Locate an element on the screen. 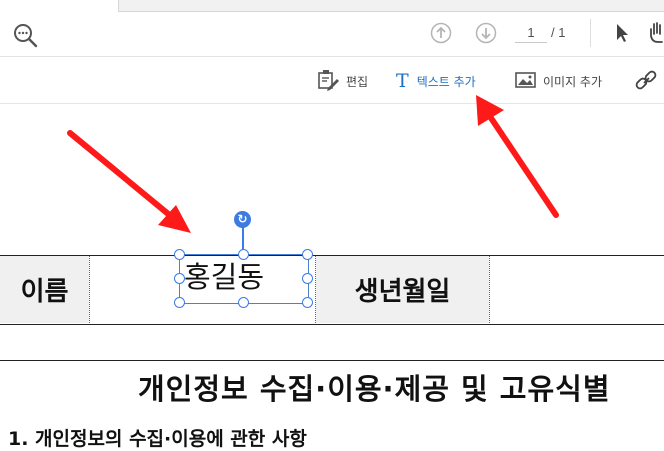  edit-button: 편집 is located at coordinates (342, 81).